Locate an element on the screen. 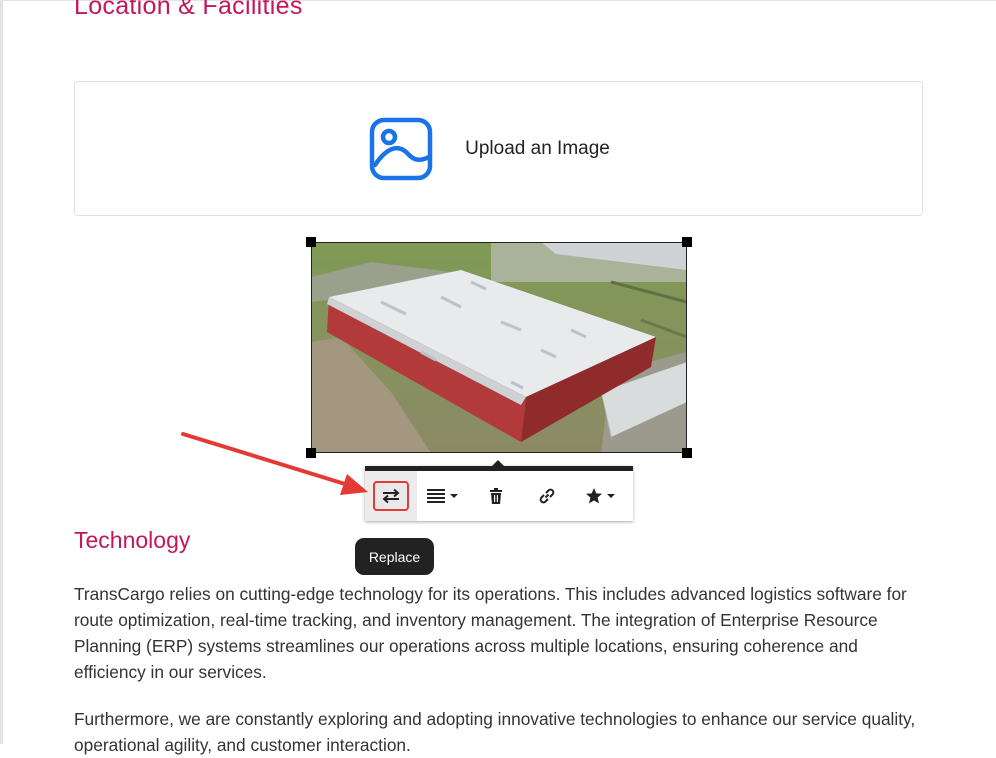 Image resolution: width=996 pixels, height=758 pixels. section-heading-technology: Technology is located at coordinates (132, 540).